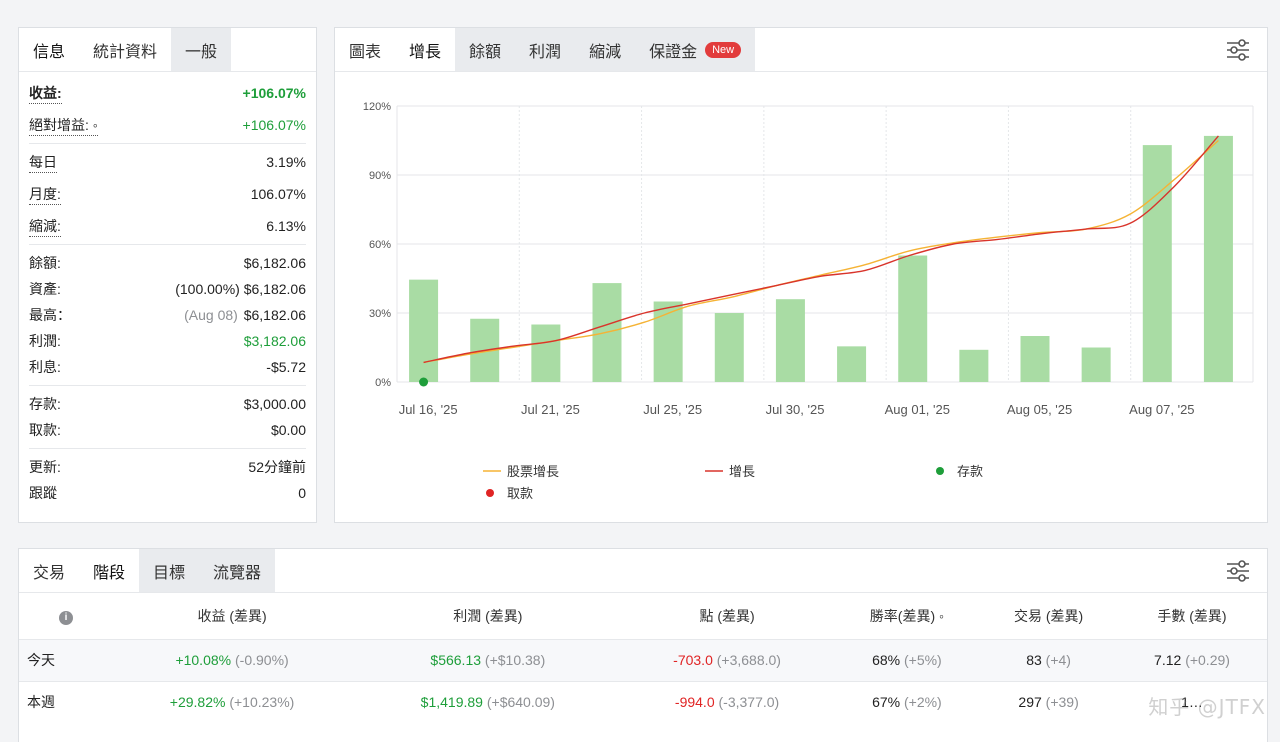 The height and width of the screenshot is (742, 1280). I want to click on y-tick-label: 90%, so click(380, 176).